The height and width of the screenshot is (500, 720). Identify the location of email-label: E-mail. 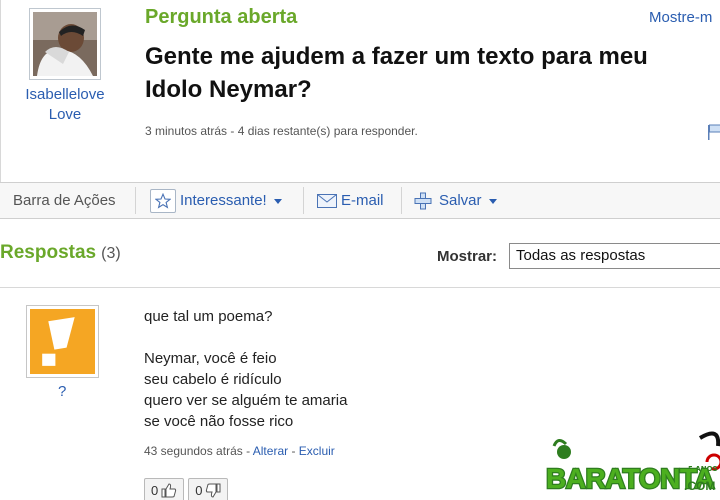
(362, 200).